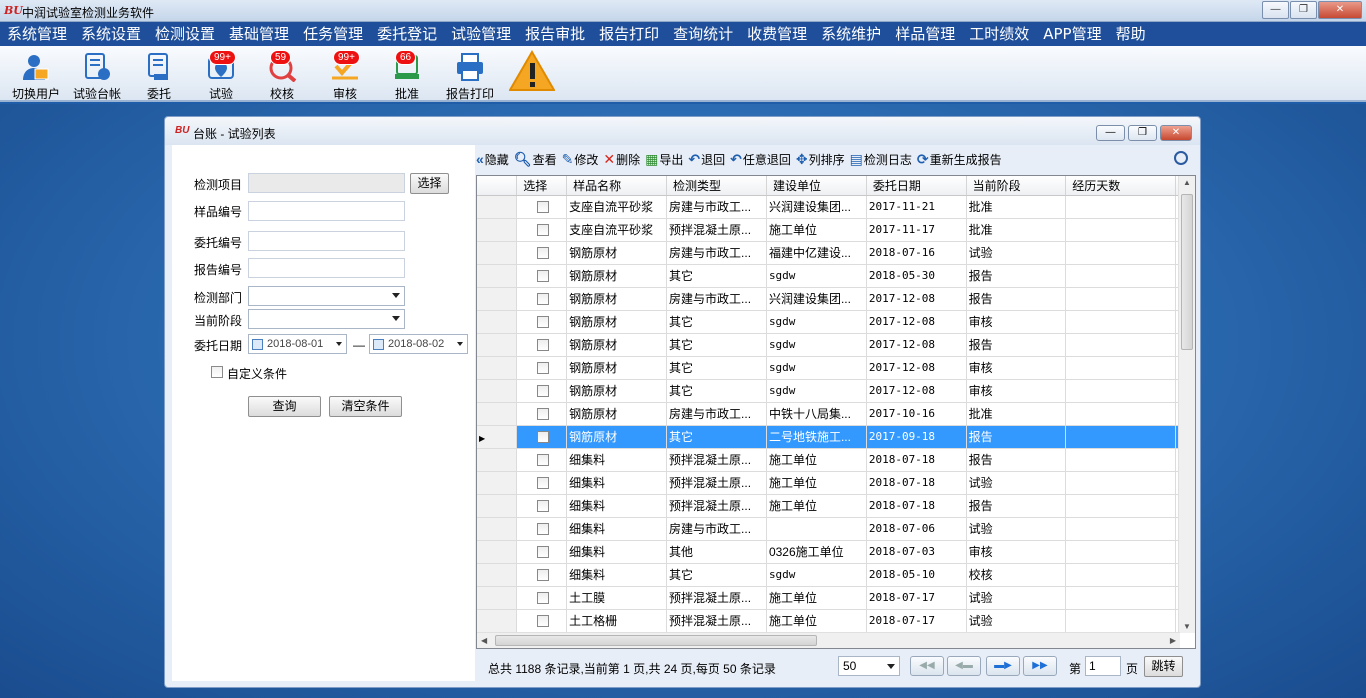 The image size is (1366, 698). Describe the element at coordinates (927, 666) in the screenshot. I see `first-page-button: ◀◀` at that location.